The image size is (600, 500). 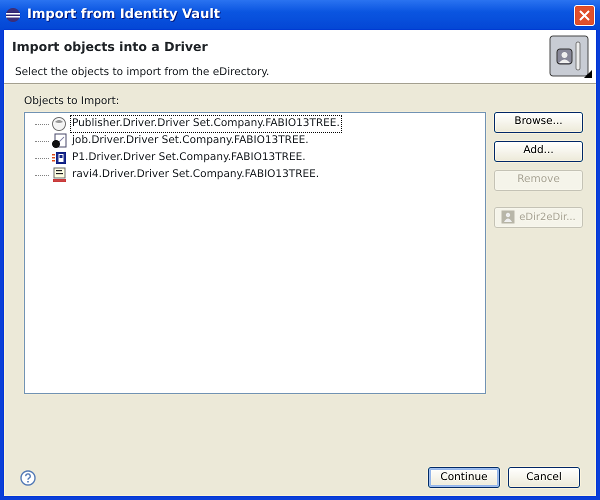 I want to click on script-icon, so click(x=59, y=175).